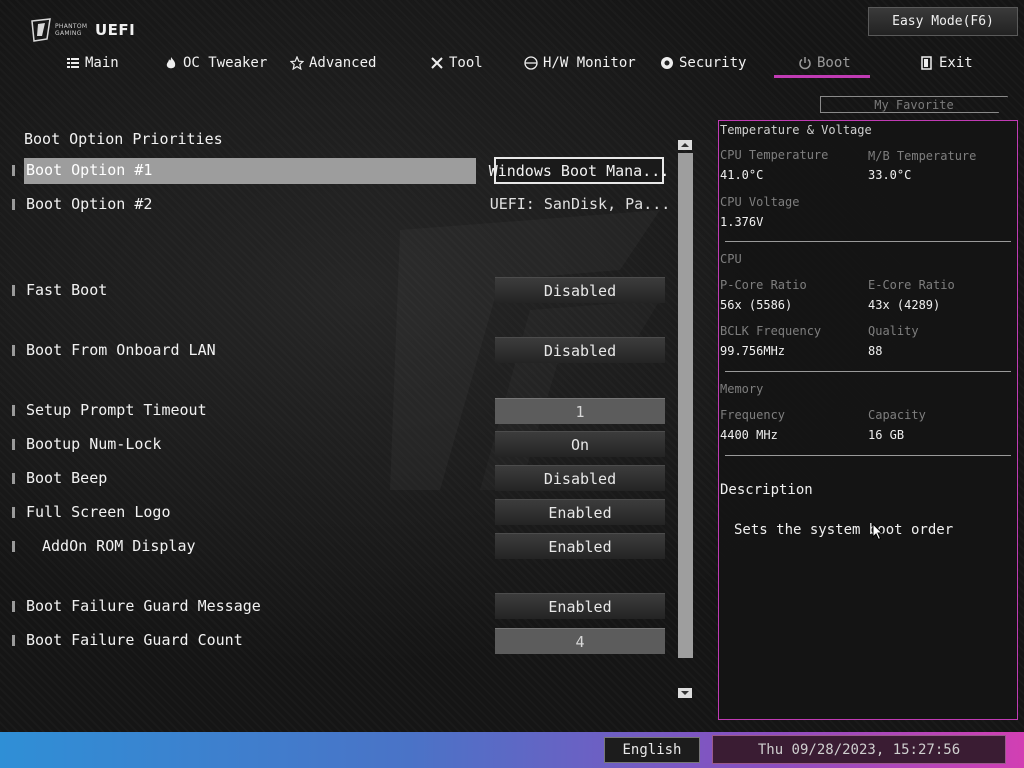 The image size is (1024, 768). Describe the element at coordinates (844, 530) in the screenshot. I see `description-text: Sets the system boot order` at that location.